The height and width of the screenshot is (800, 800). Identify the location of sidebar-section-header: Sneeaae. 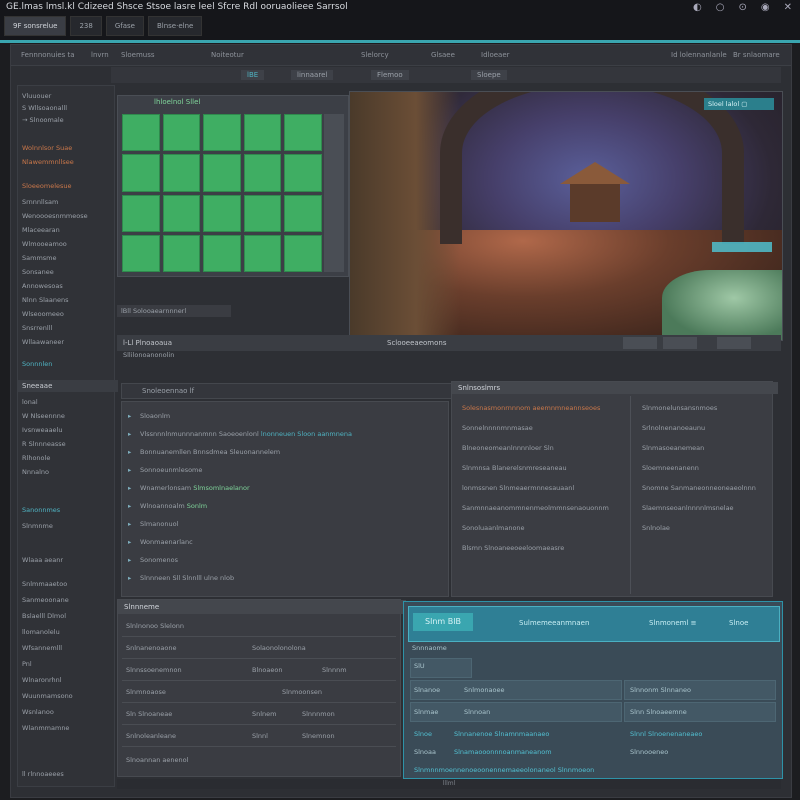
(68, 386).